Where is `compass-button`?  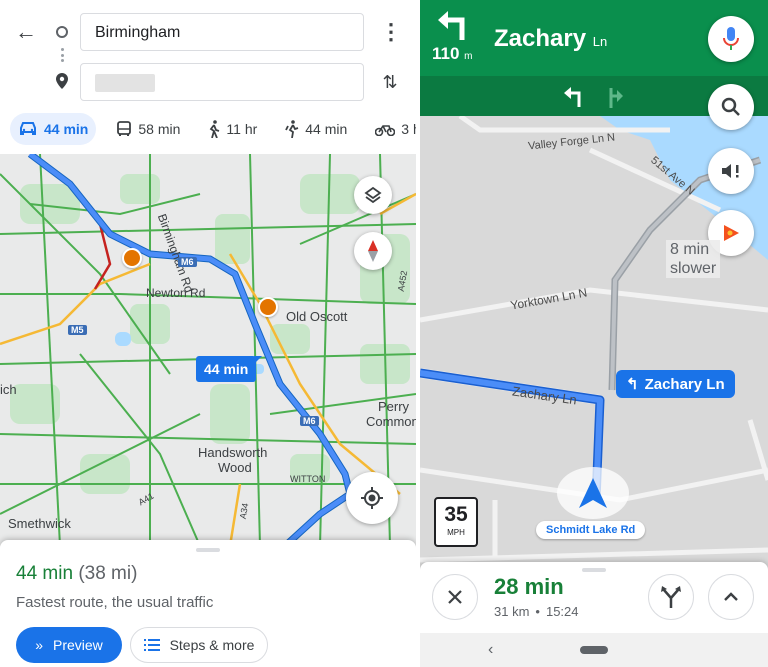 compass-button is located at coordinates (373, 251).